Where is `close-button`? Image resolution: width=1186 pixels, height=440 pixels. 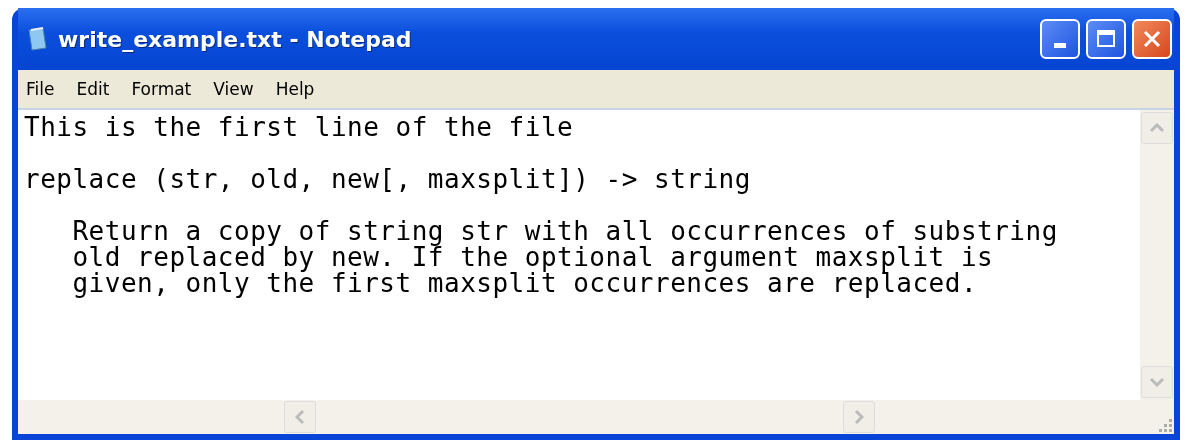
close-button is located at coordinates (1152, 39).